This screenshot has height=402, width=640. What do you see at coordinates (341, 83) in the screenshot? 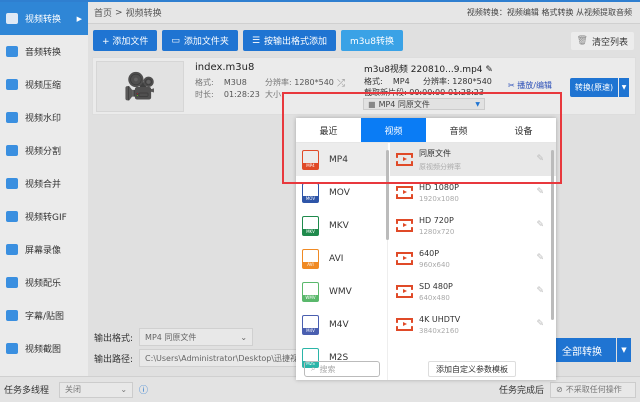
I see `shuffle-icon: ⤮` at bounding box center [341, 83].